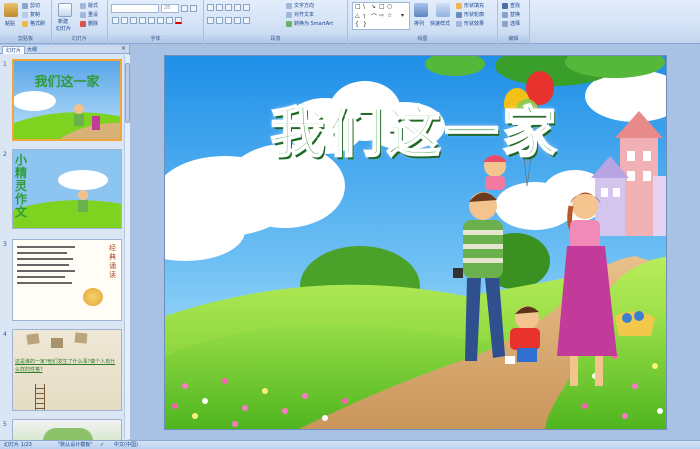 The width and height of the screenshot is (700, 449). Describe the element at coordinates (89, 14) in the screenshot. I see `reset-button: 重设` at that location.